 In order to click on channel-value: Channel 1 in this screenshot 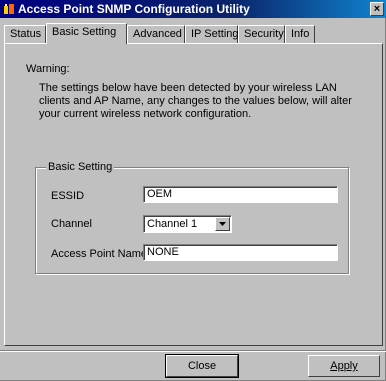, I will do `click(172, 224)`.